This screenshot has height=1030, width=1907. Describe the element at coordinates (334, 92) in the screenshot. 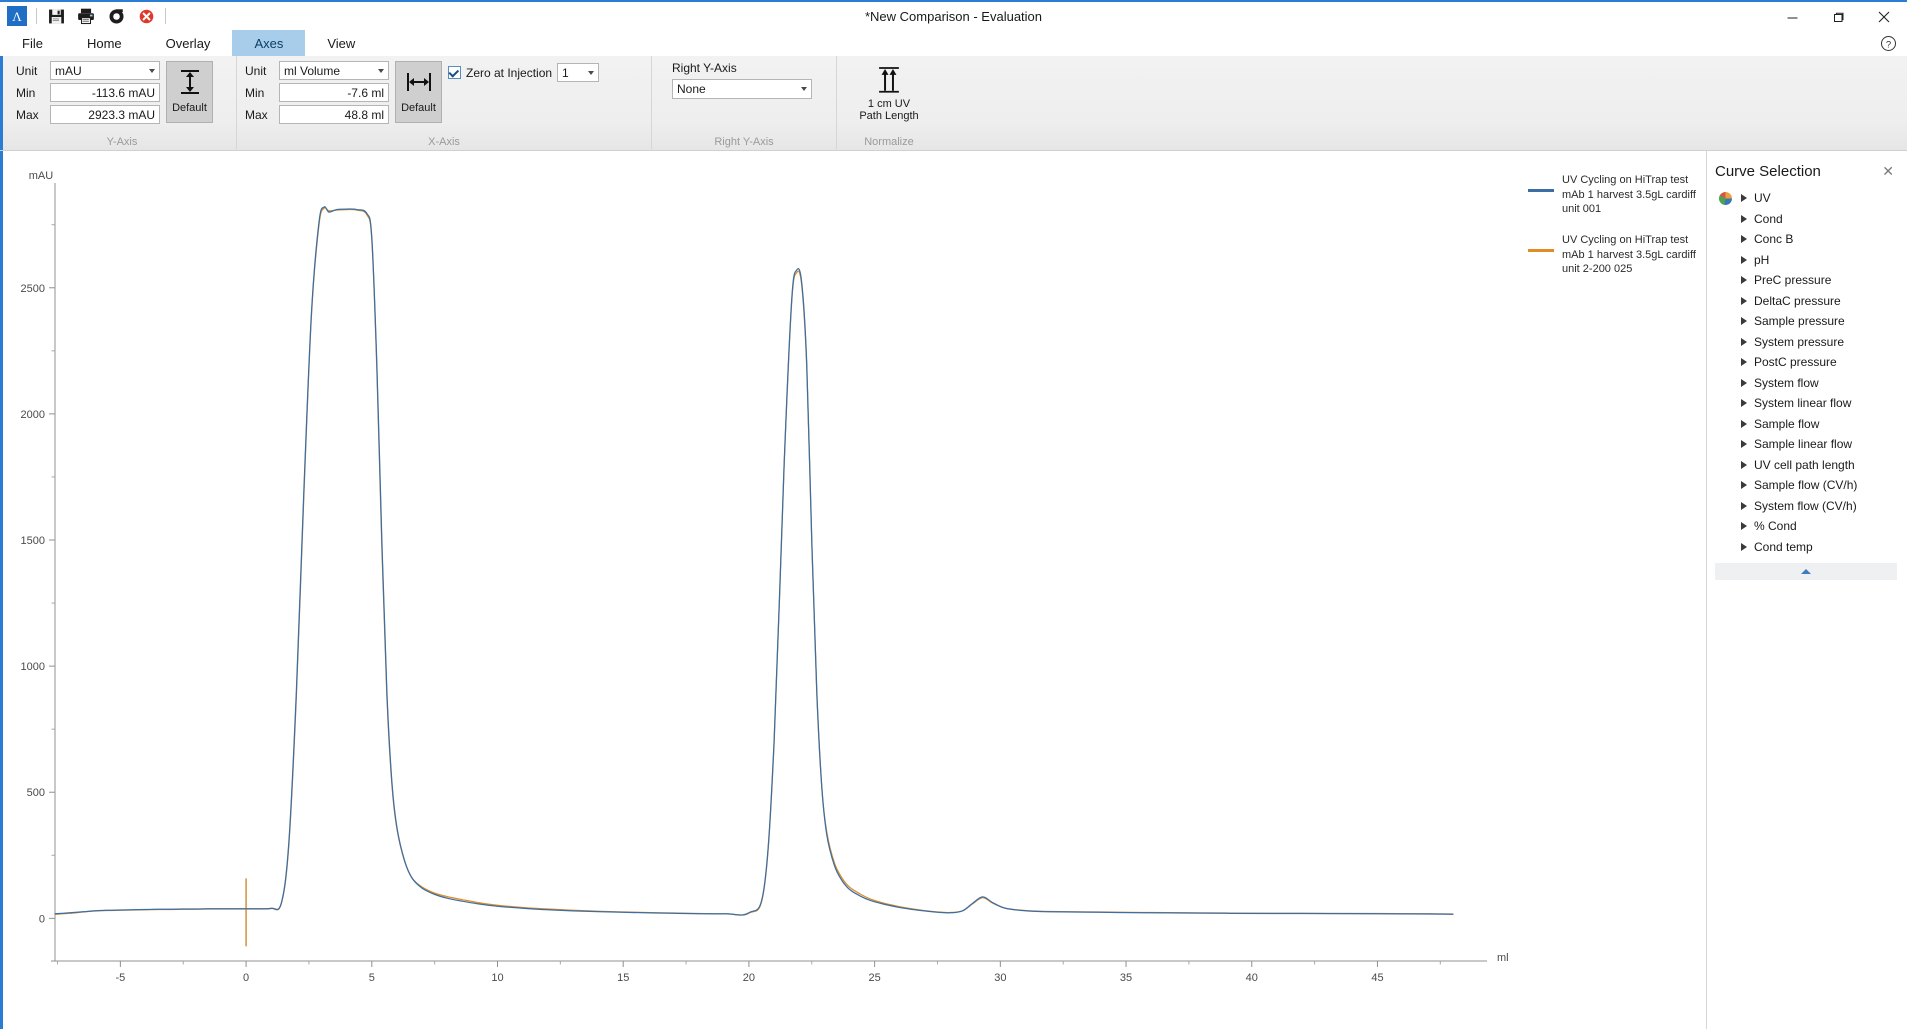

I see `x-axis-min-input: -7.6 ml` at that location.